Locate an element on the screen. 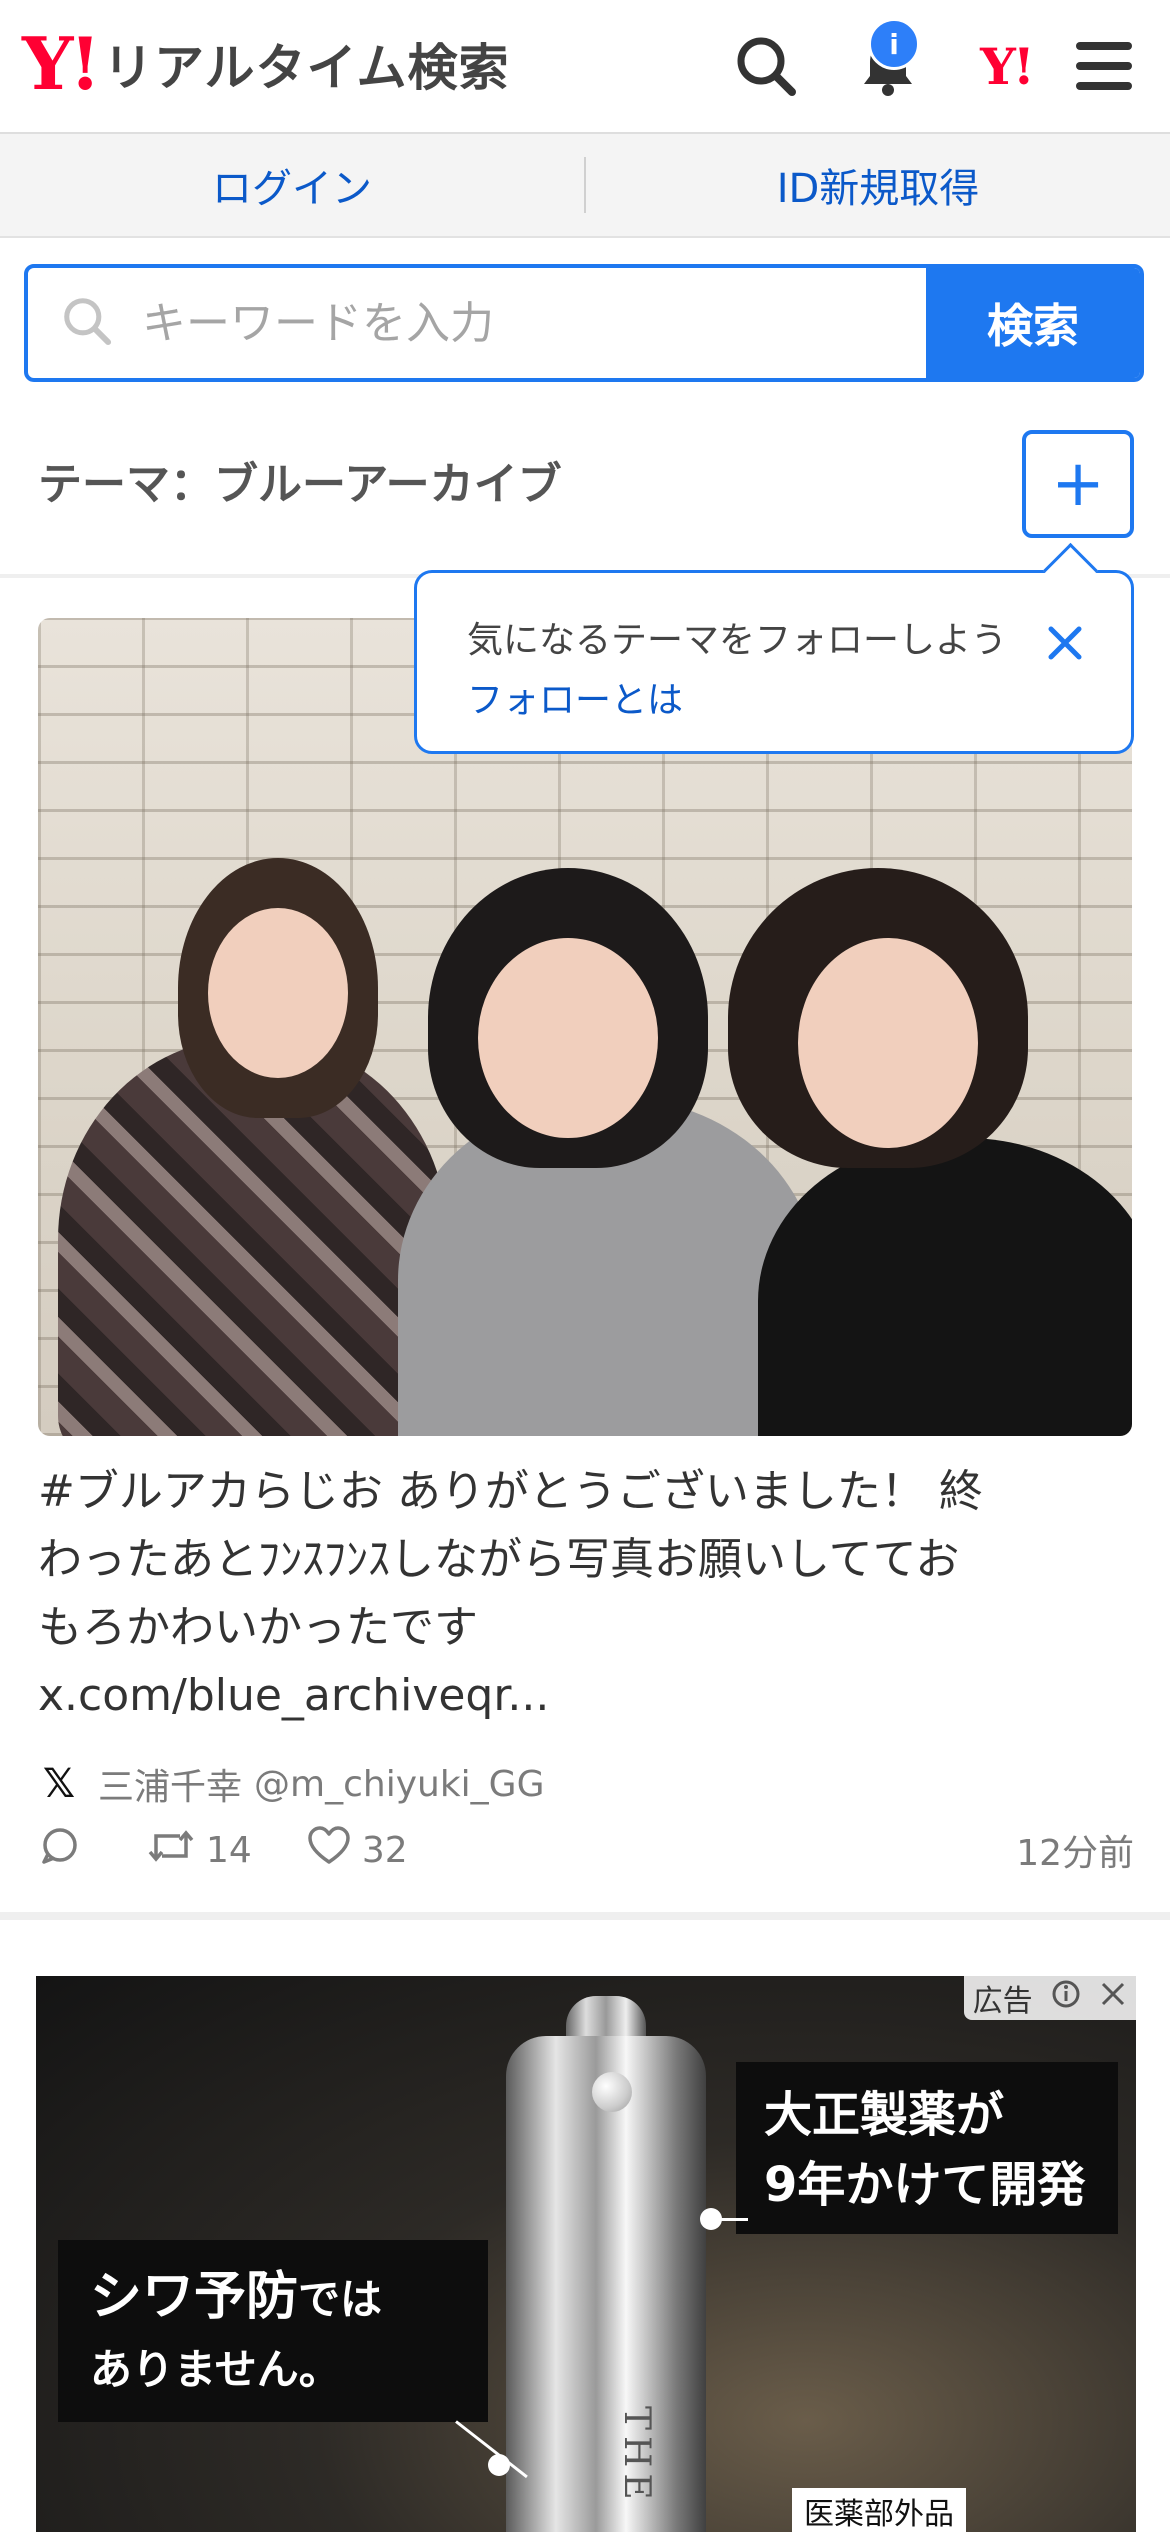 The width and height of the screenshot is (1170, 2532). ad-close-icon is located at coordinates (1113, 1998).